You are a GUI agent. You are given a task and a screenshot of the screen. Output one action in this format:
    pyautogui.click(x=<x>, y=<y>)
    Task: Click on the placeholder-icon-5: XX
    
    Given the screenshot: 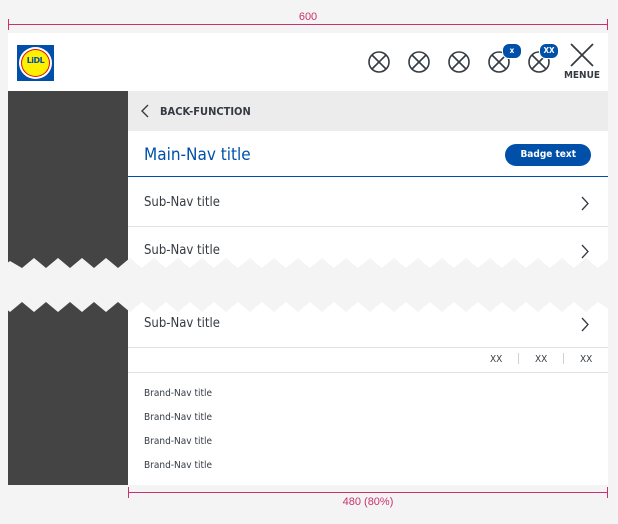 What is the action you would take?
    pyautogui.click(x=543, y=58)
    